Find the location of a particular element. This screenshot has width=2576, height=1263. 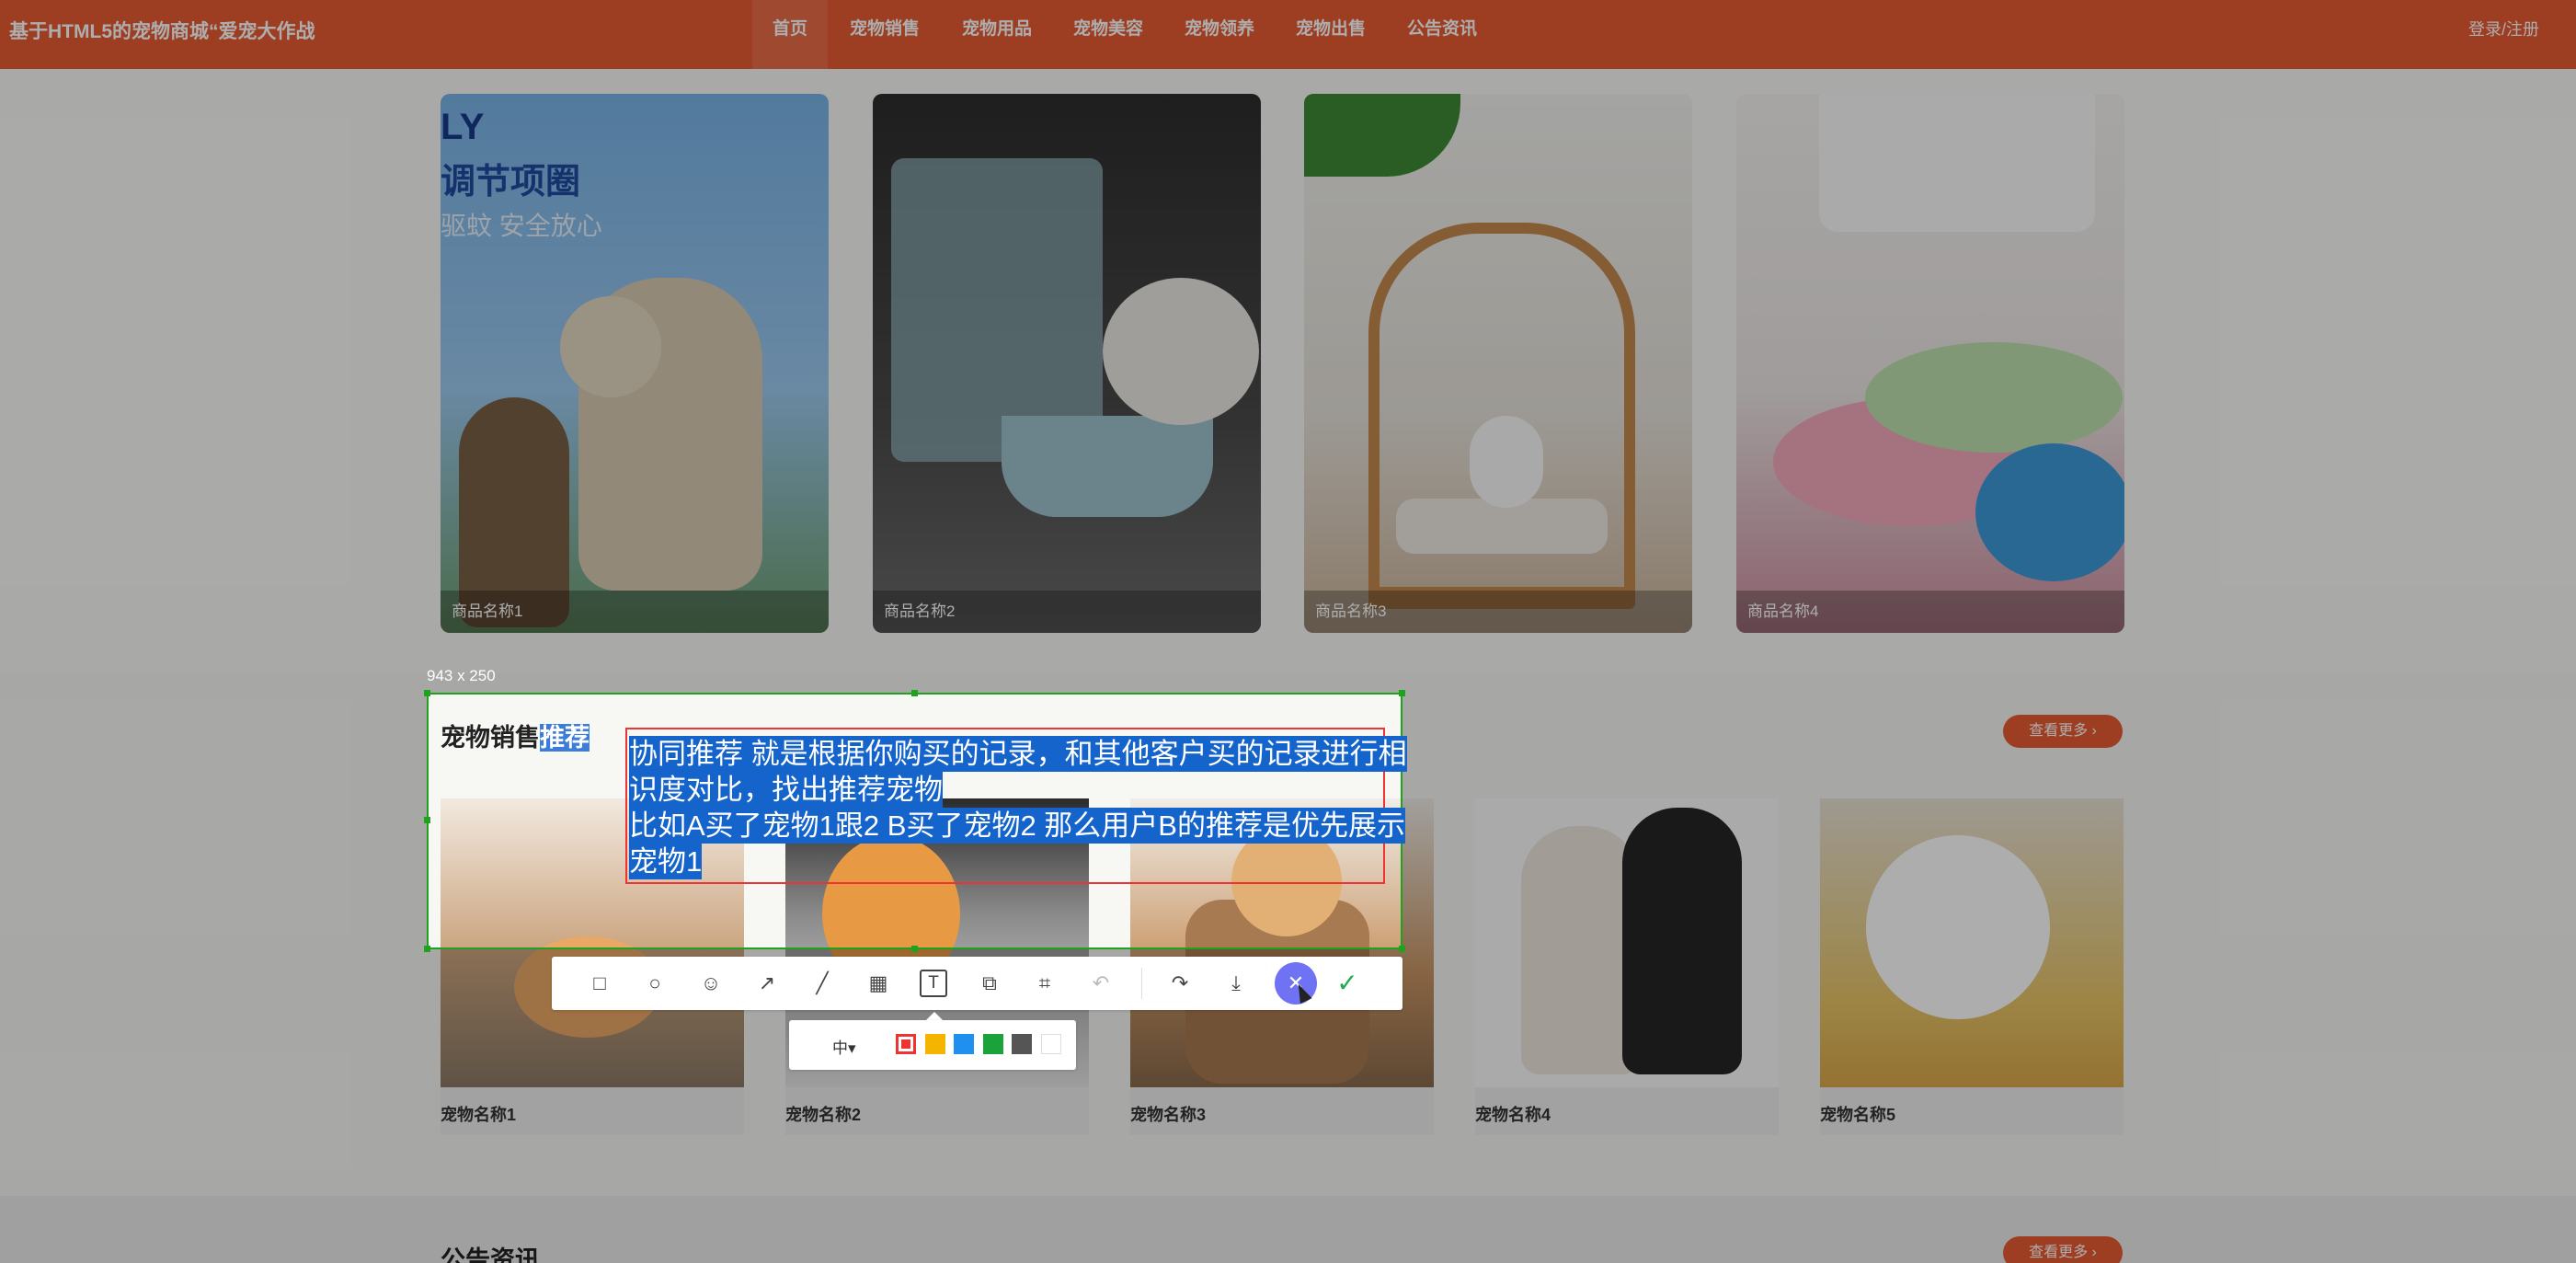

font-size-select: 中▾ is located at coordinates (844, 1046).